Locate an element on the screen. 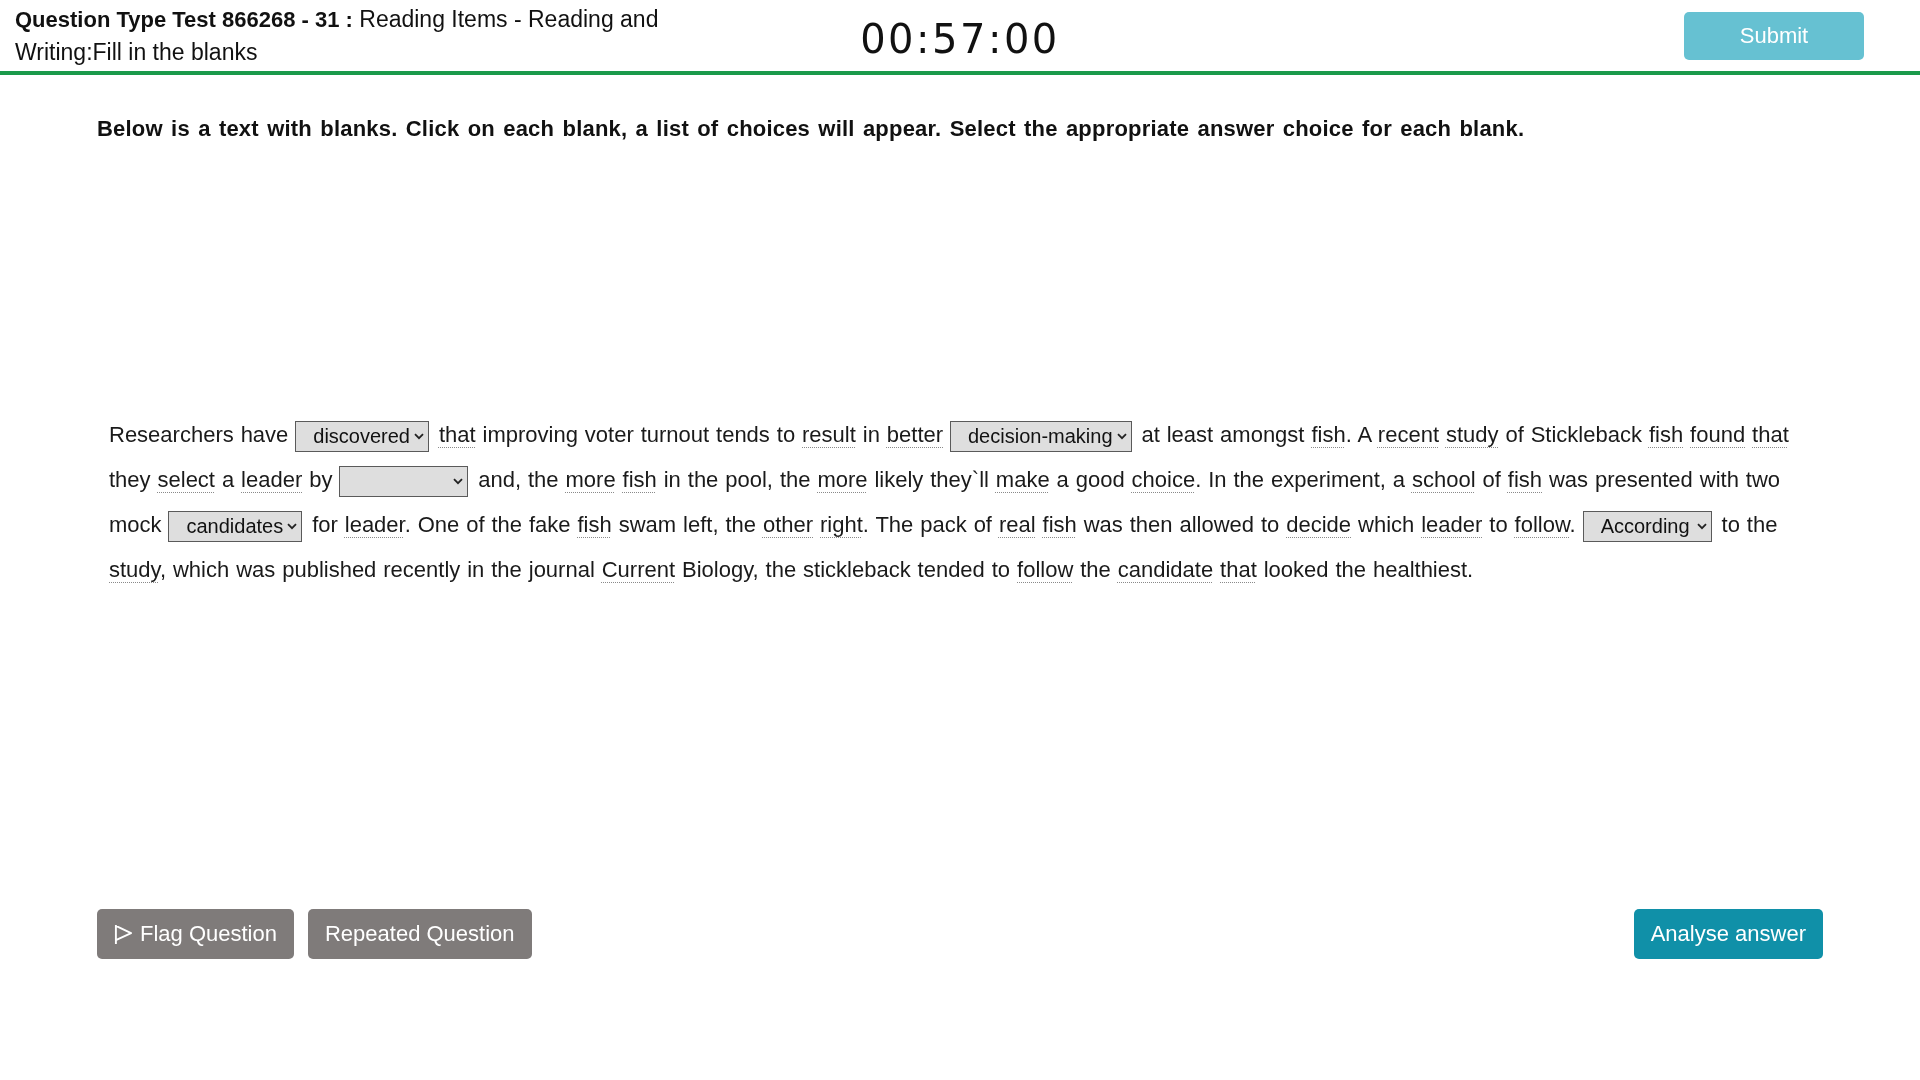  word-link: make is located at coordinates (1022, 479).